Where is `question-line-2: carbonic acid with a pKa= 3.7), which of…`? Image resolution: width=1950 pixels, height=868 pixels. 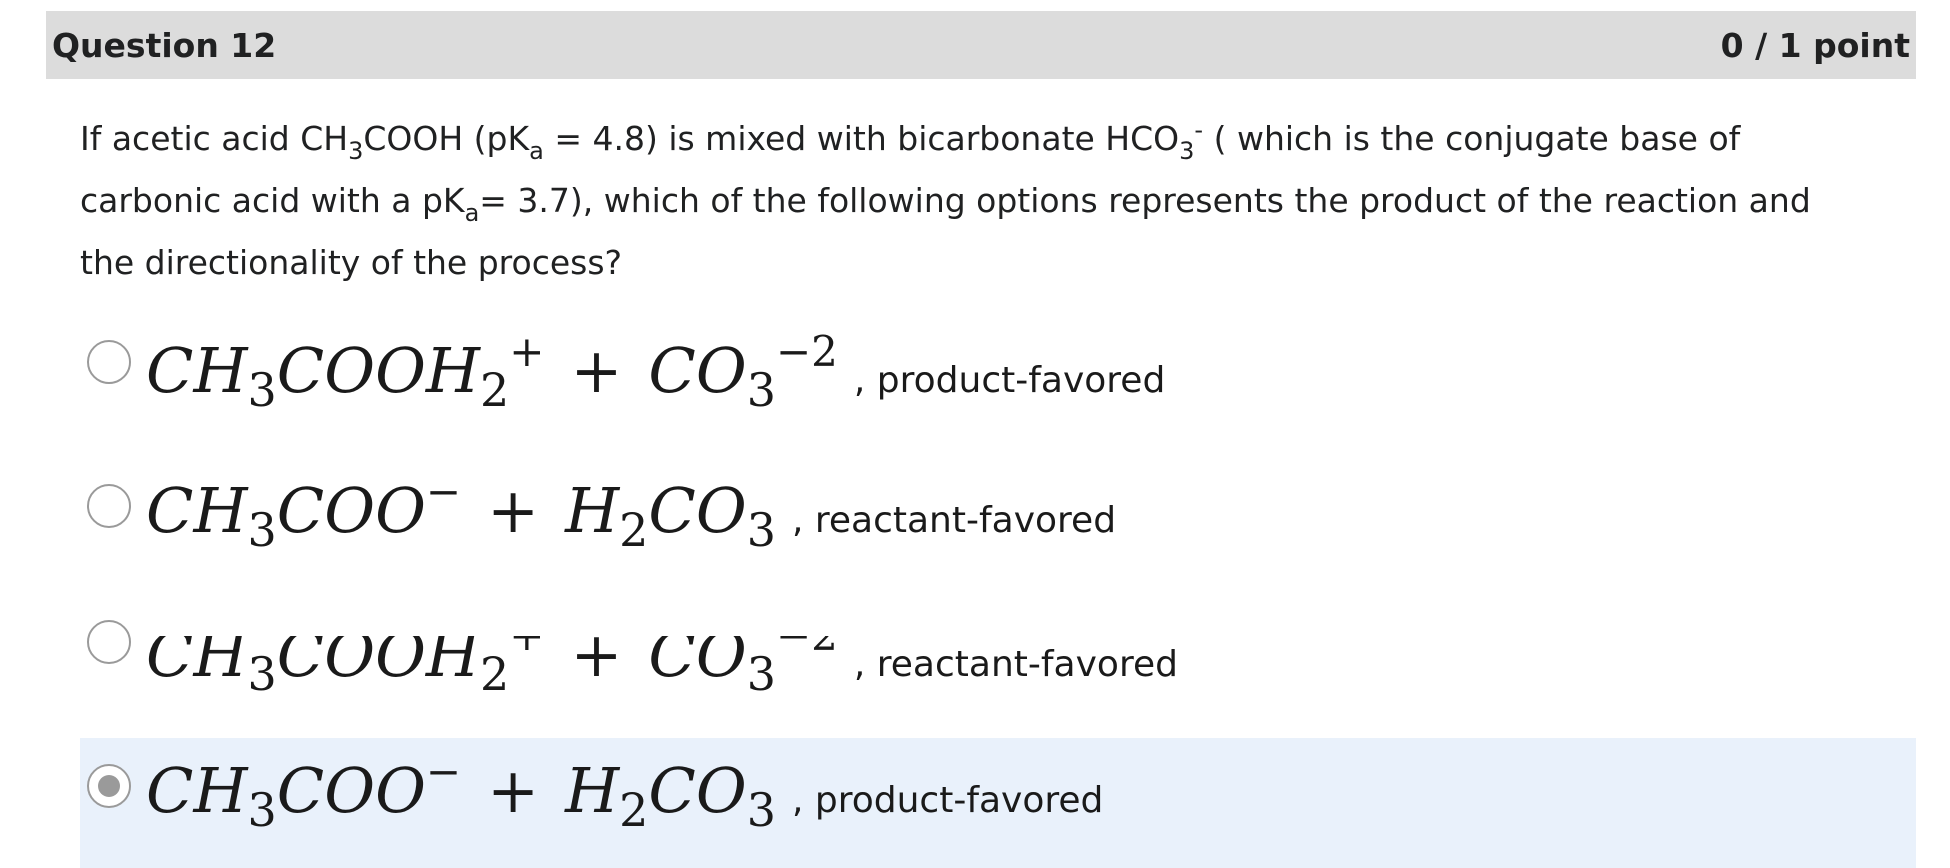 question-line-2: carbonic acid with a pKa= 3.7), which of… is located at coordinates (945, 204).